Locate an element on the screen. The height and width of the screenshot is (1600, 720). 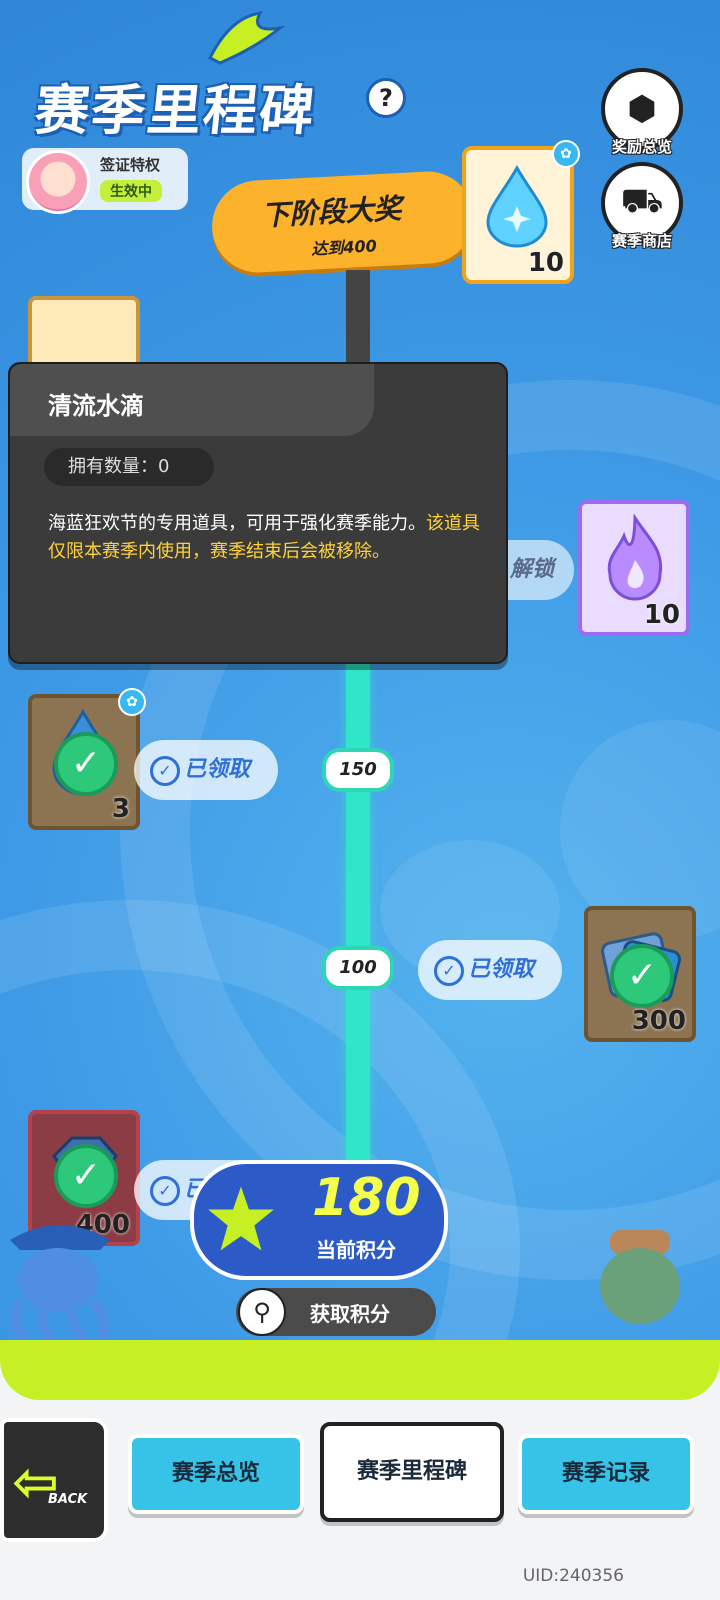
visa-label: 签证特权 is located at coordinates (130, 165).